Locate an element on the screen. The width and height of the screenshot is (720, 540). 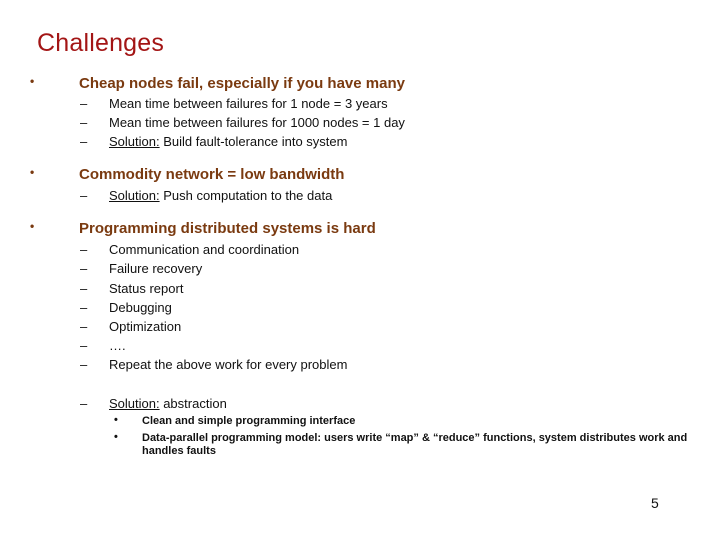
sub-bullet-text: Repeat the above work for every problem is located at coordinates (228, 364).